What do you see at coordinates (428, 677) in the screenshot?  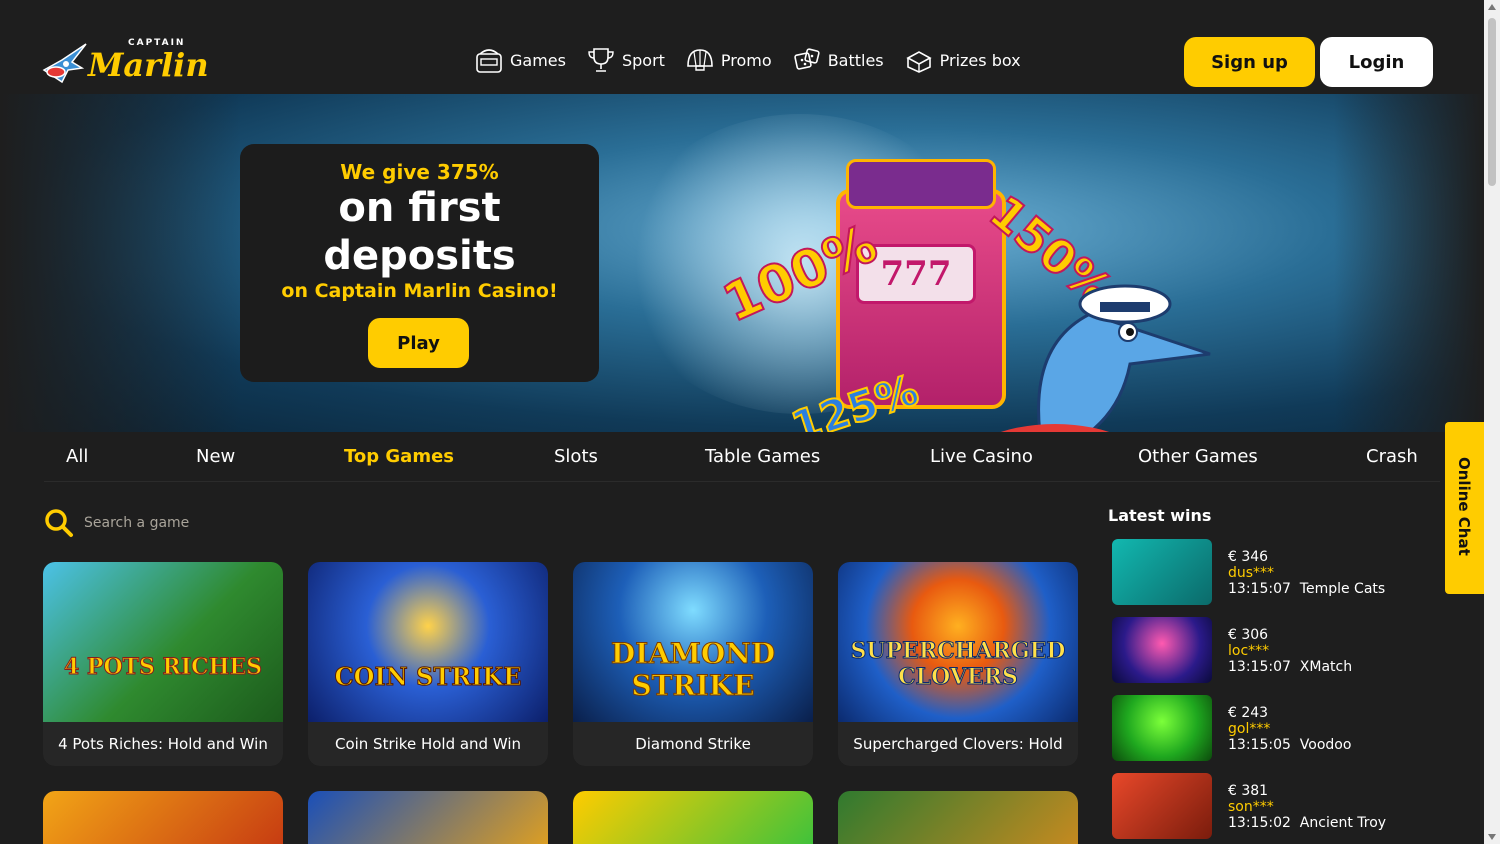 I see `game-art-text: COIN STRIKE` at bounding box center [428, 677].